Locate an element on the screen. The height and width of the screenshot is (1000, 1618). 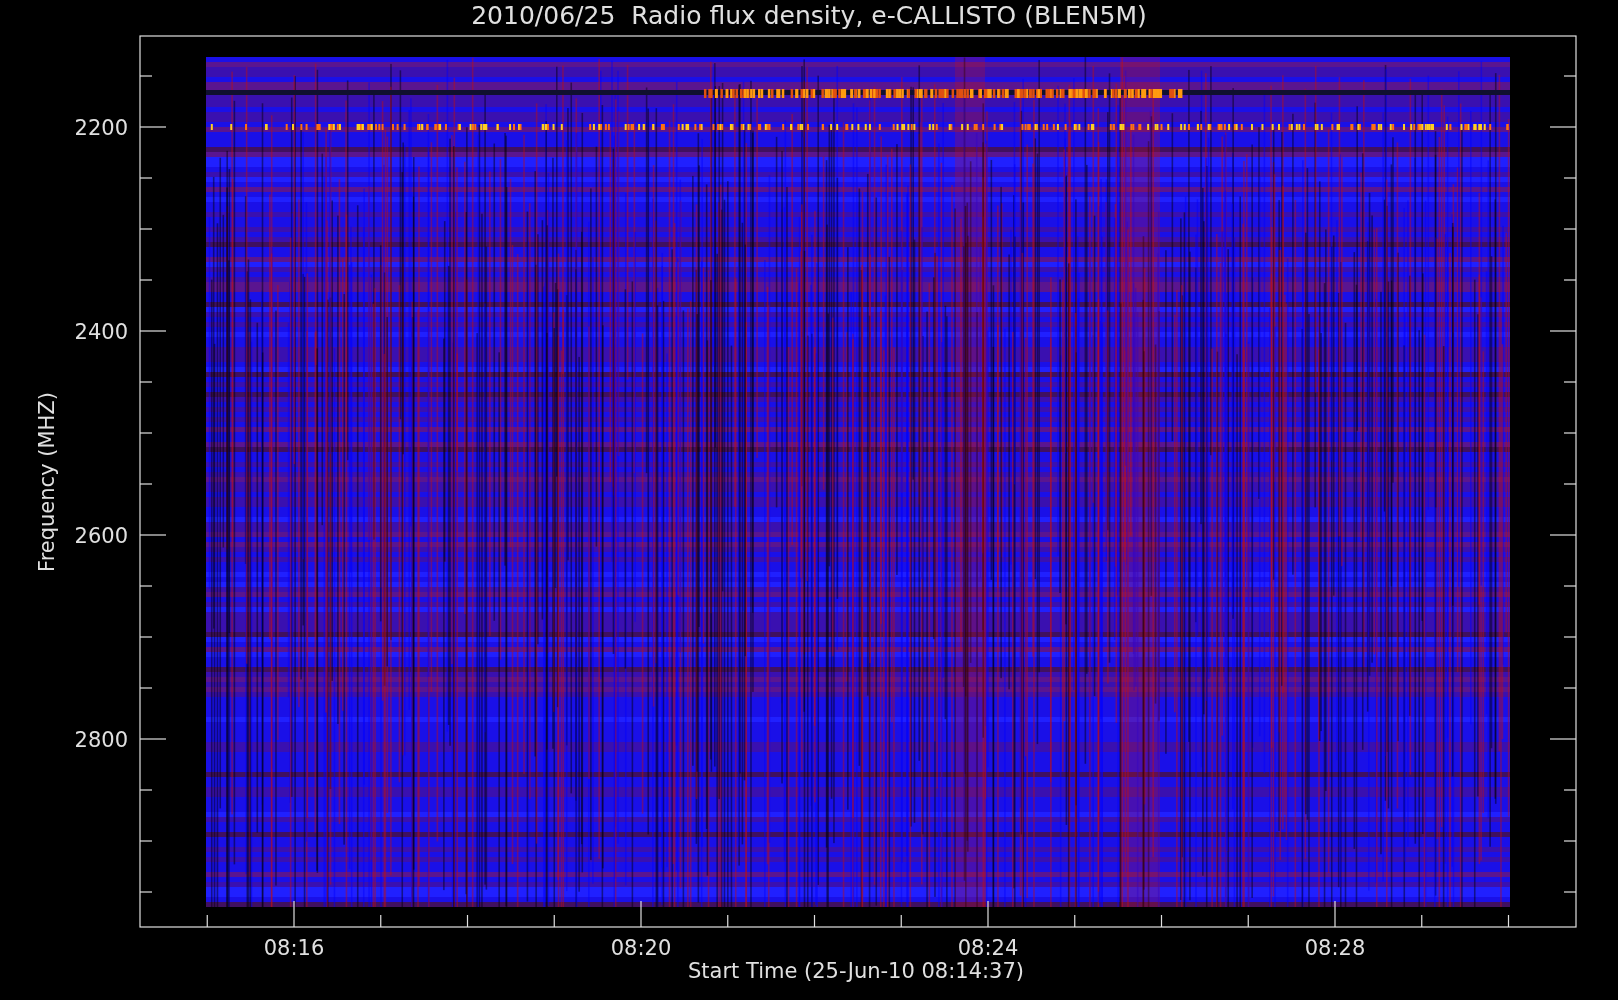
x-axis-label: Start Time (25-Jun-10 08:14:37) is located at coordinates (856, 971).